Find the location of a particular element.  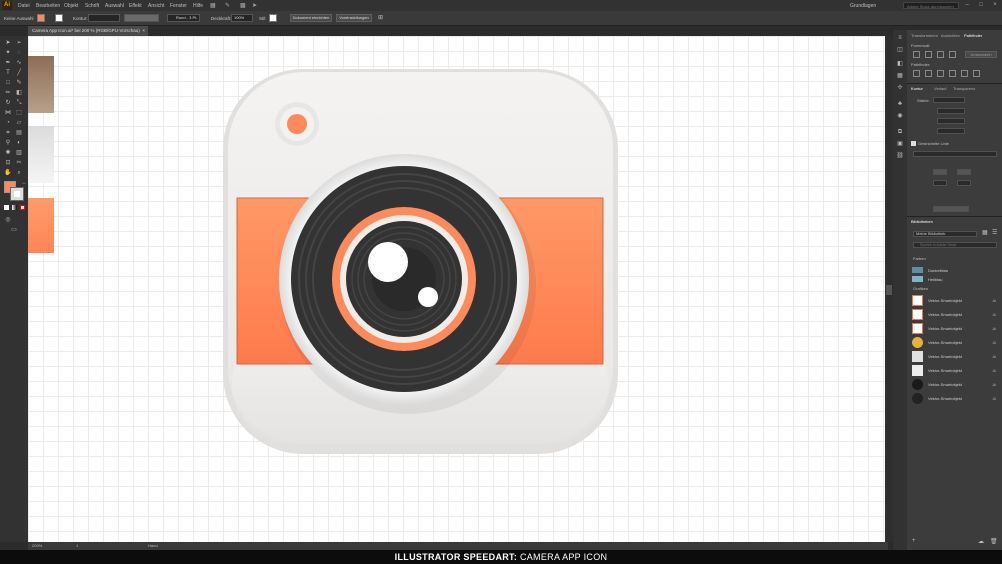

graphics-section-label: Grafiken is located at coordinates (920, 288).